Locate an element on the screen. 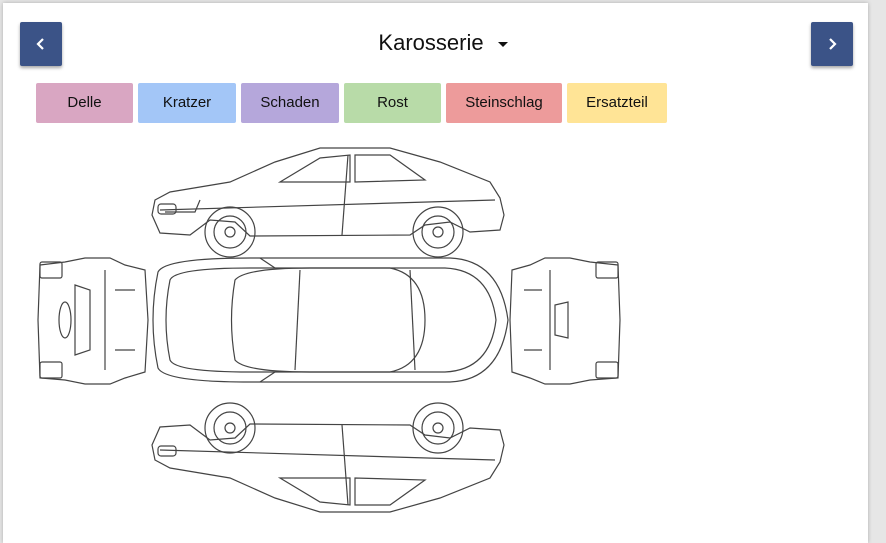 This screenshot has height=543, width=886. next-button is located at coordinates (832, 44).